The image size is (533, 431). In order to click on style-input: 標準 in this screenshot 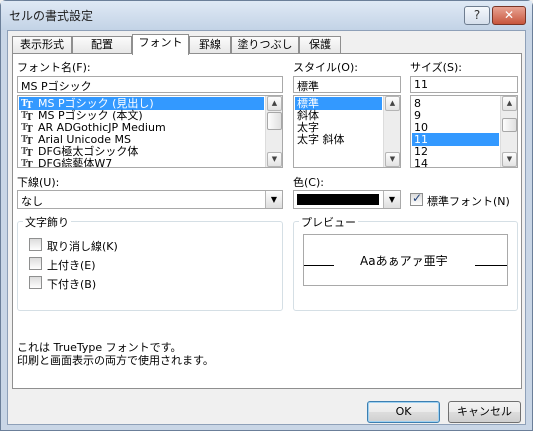, I will do `click(347, 84)`.